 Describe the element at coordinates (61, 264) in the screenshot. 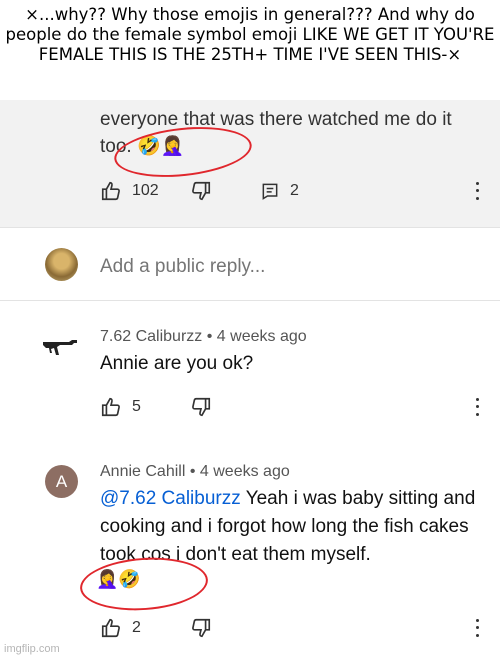

I see `user-avatar` at that location.